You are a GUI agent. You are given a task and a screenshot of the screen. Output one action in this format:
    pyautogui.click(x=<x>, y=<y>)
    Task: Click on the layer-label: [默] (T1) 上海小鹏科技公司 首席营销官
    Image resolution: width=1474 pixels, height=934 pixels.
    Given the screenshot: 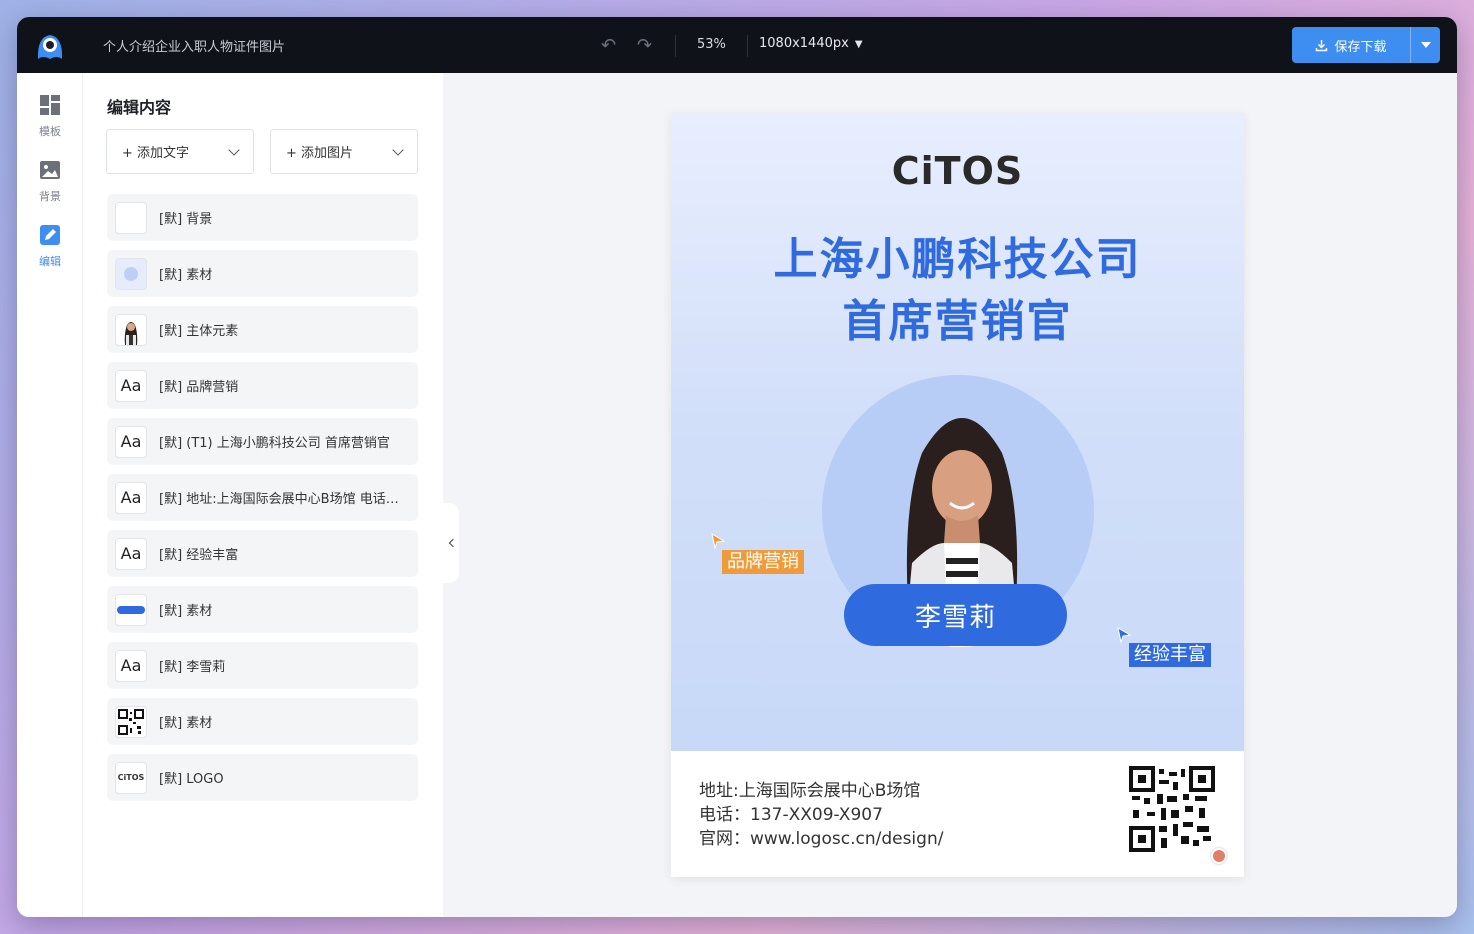 What is the action you would take?
    pyautogui.click(x=274, y=443)
    